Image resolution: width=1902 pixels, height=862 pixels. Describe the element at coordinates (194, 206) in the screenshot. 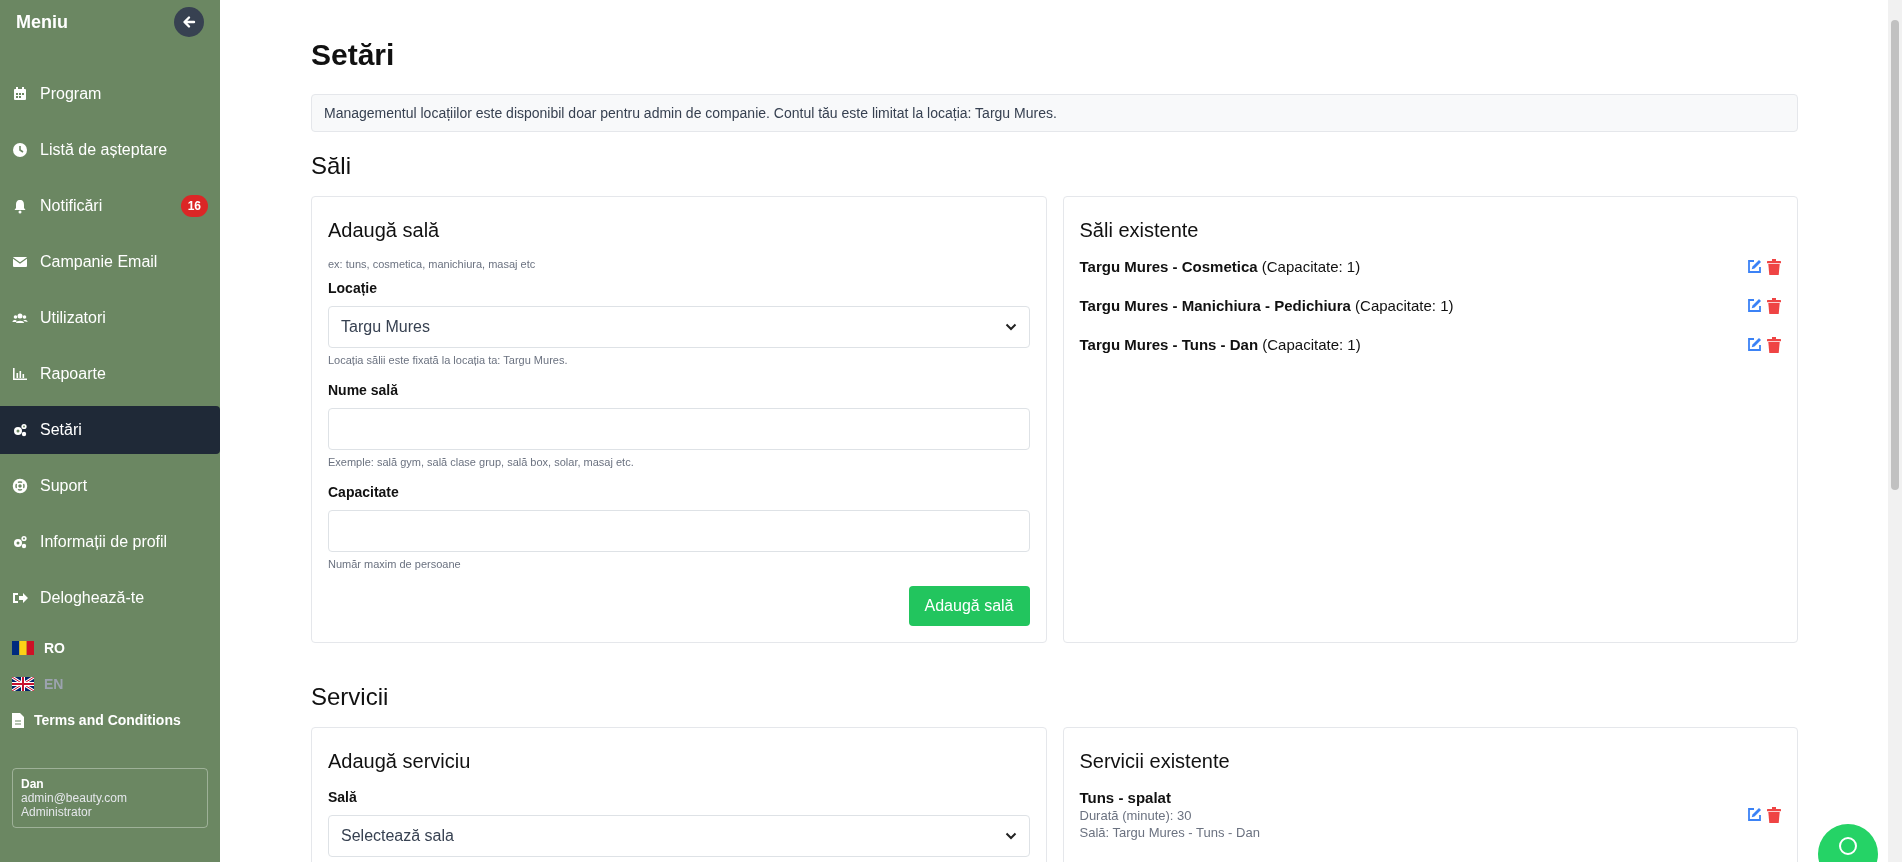

I see `notification-count: 16` at that location.